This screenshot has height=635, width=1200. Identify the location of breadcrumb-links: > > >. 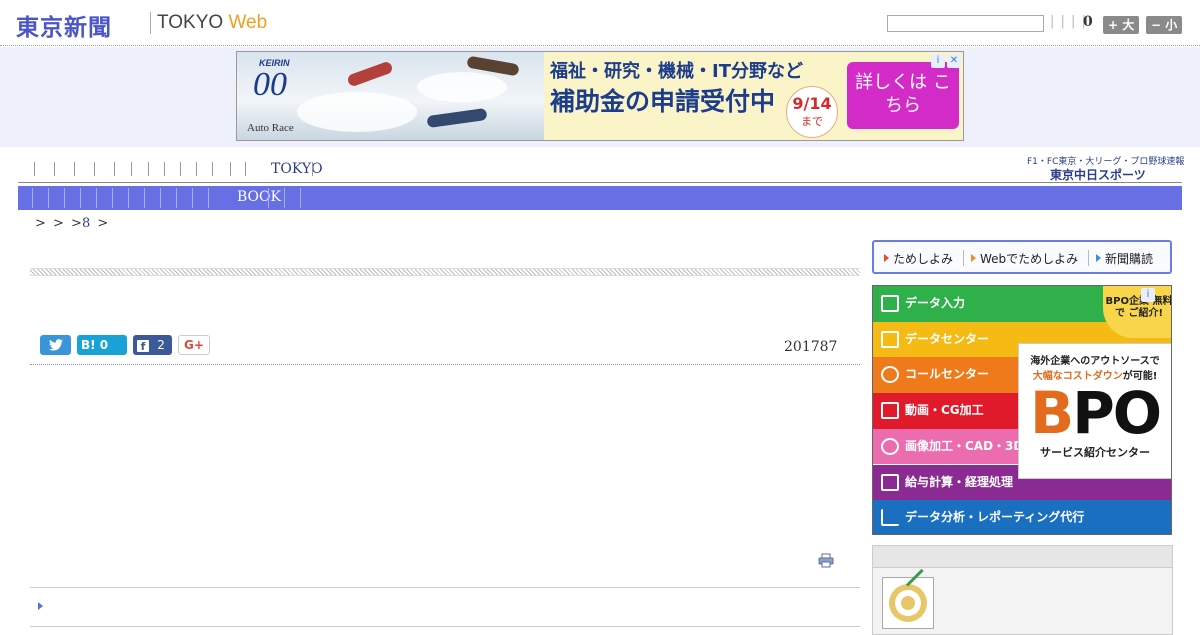
(58, 223).